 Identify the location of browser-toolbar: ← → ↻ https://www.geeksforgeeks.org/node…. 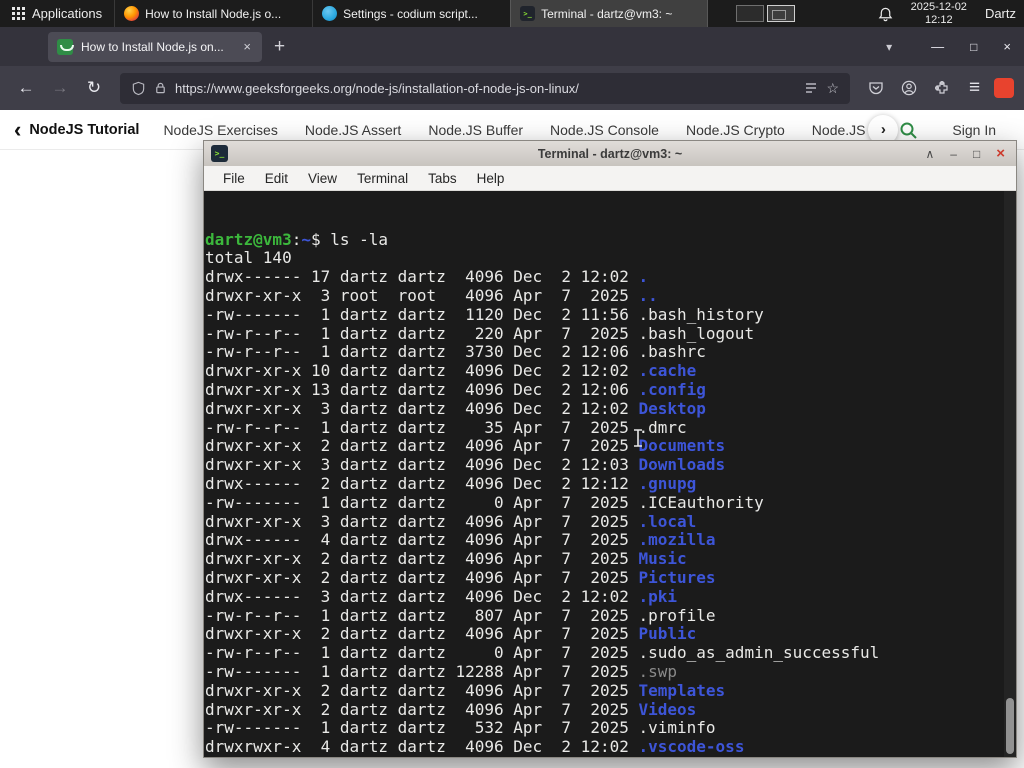
(512, 88).